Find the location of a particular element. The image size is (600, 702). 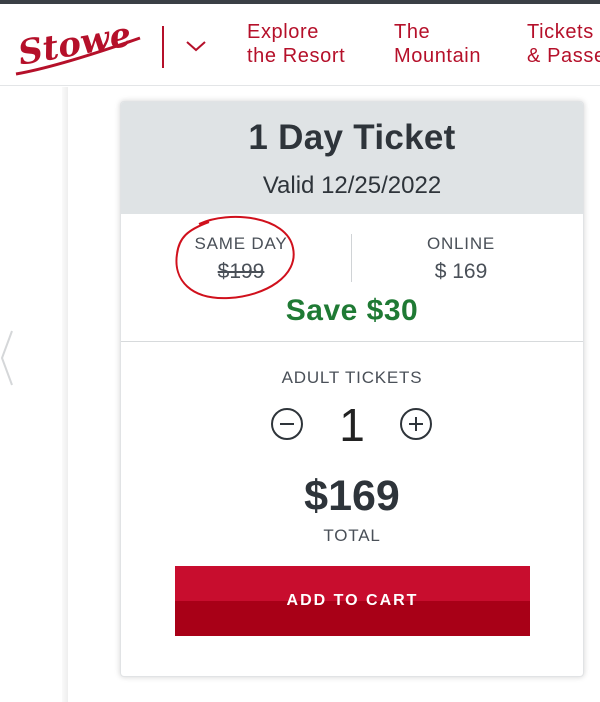

quantity-label: ADULT TICKETS is located at coordinates (352, 377).